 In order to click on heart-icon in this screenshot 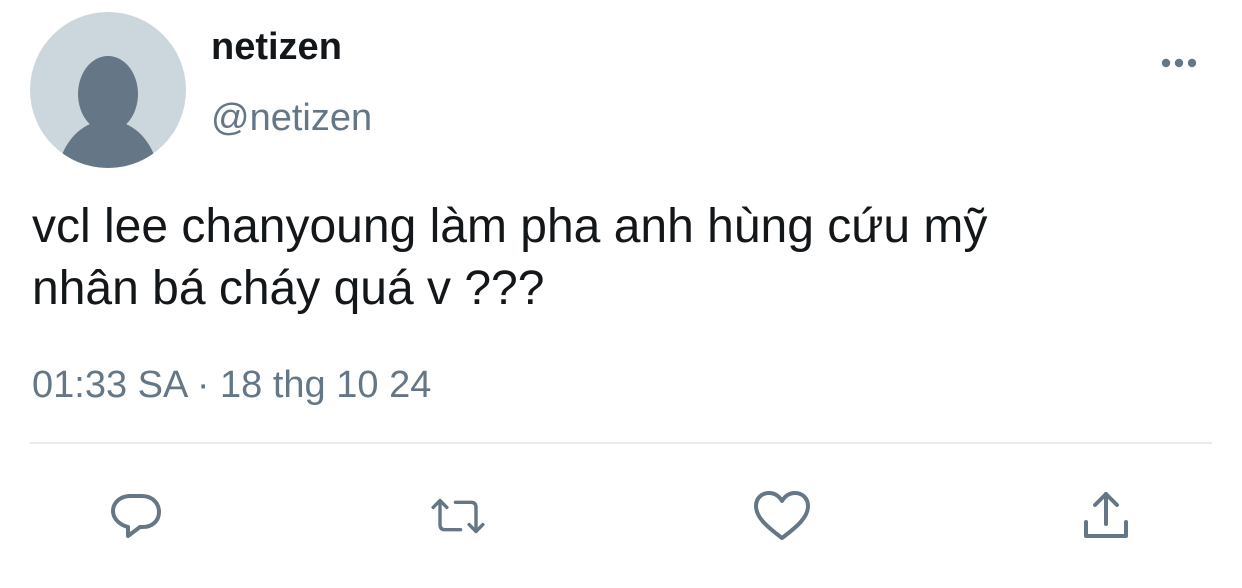, I will do `click(782, 515)`.